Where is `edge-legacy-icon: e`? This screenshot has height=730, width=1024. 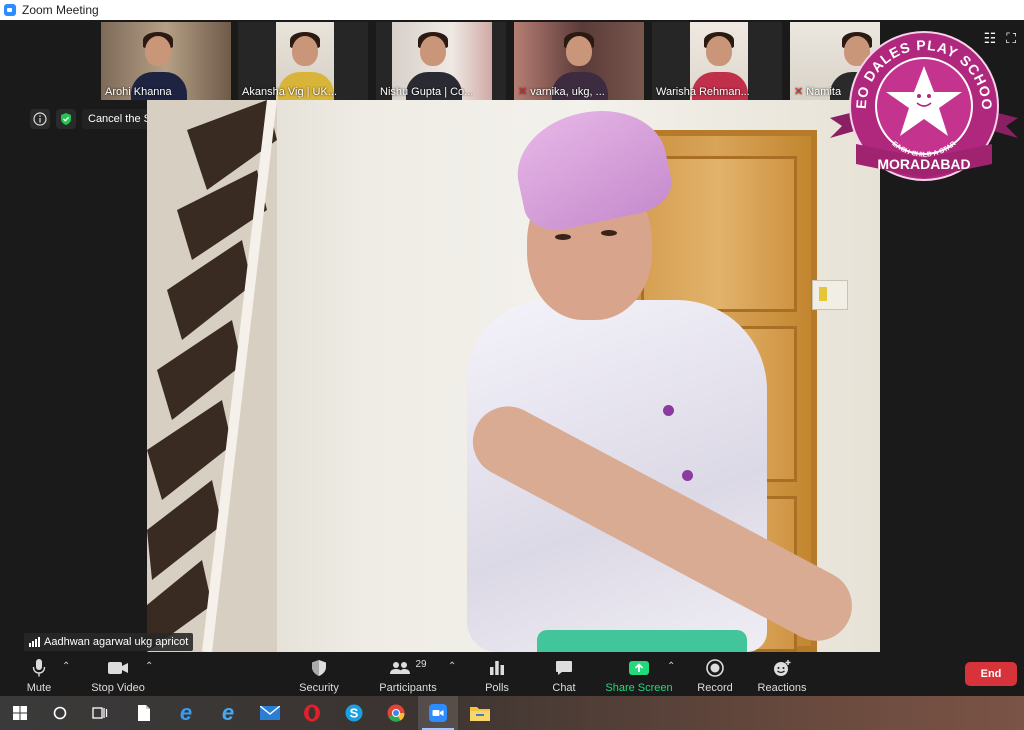
edge-legacy-icon: e is located at coordinates (186, 713).